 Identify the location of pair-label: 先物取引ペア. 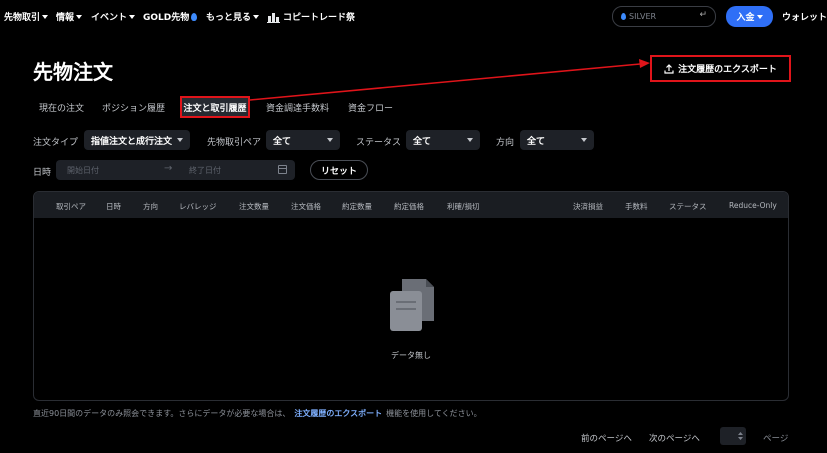
(234, 143).